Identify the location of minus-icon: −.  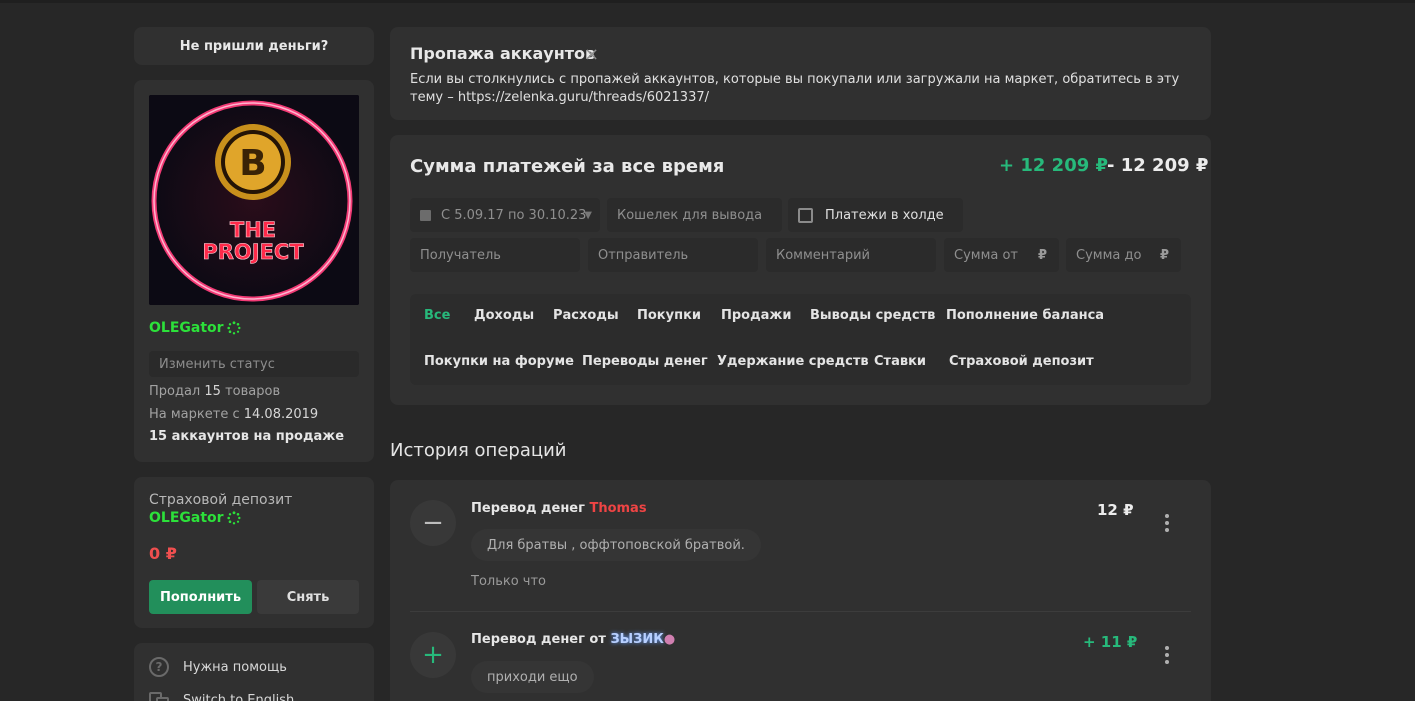
(433, 523).